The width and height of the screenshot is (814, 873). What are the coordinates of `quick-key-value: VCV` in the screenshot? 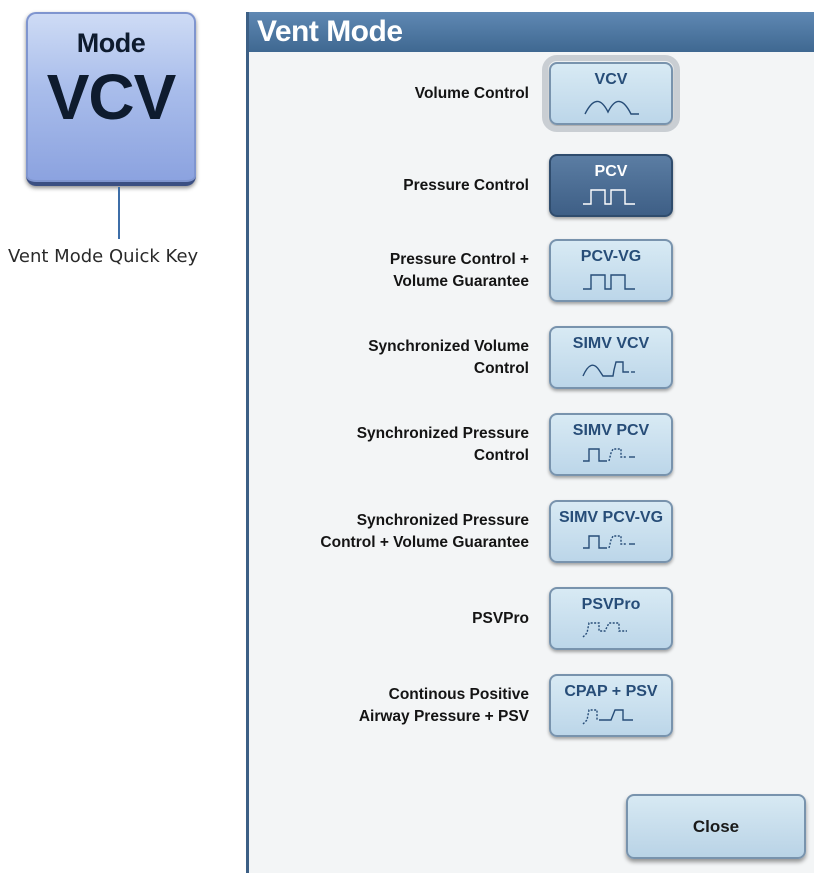 It's located at (111, 97).